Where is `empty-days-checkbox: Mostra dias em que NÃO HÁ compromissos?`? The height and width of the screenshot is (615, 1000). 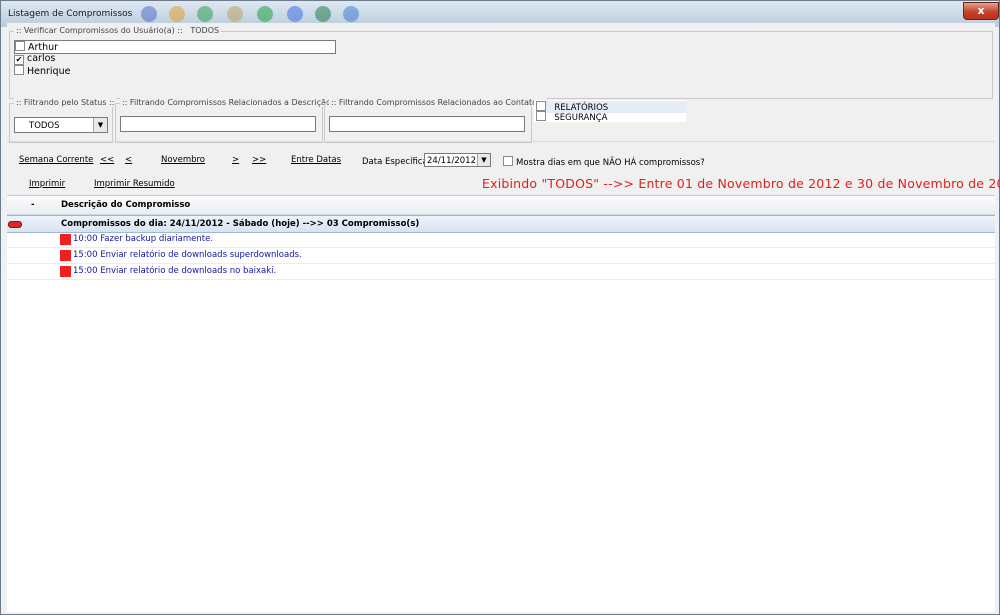
empty-days-checkbox: Mostra dias em que NÃO HÁ compromissos? is located at coordinates (604, 162).